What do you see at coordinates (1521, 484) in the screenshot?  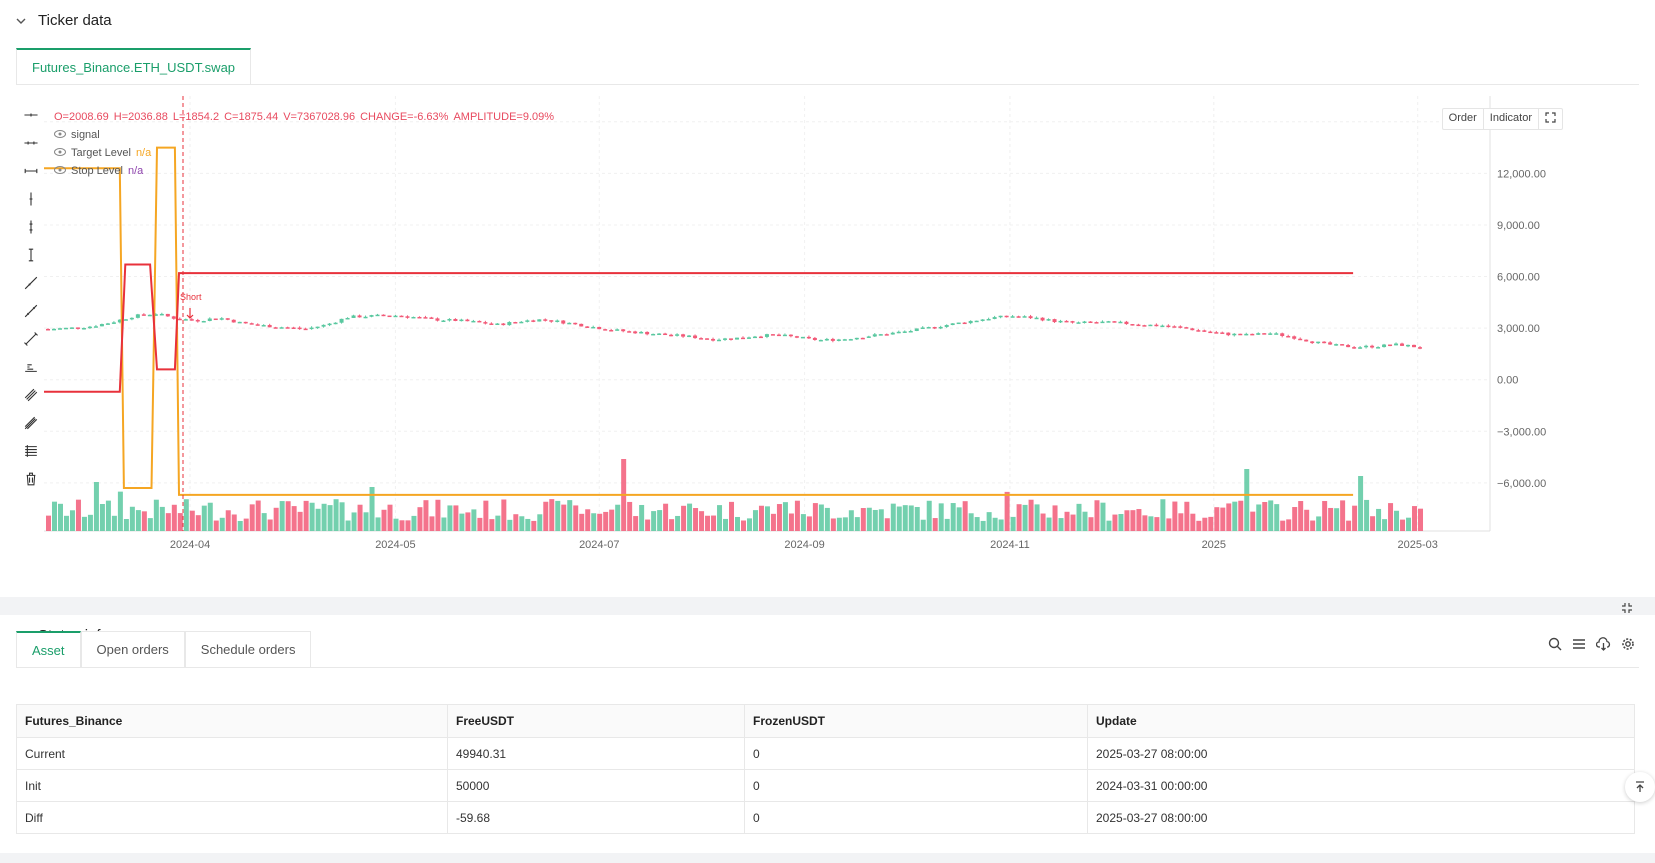 I see `y-tick-label: −6,000.00` at bounding box center [1521, 484].